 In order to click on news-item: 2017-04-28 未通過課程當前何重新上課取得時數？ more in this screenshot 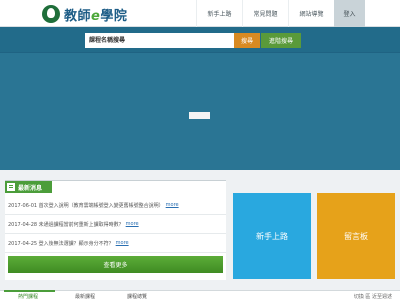, I will do `click(115, 224)`.